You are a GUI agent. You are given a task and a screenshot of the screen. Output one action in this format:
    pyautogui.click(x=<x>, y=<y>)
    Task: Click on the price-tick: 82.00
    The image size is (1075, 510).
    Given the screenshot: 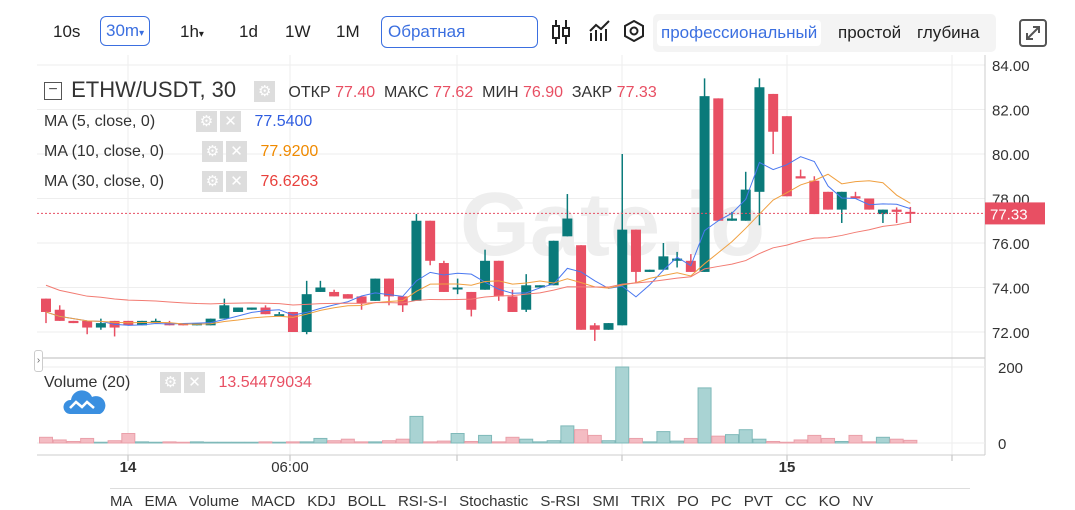 What is the action you would take?
    pyautogui.click(x=1011, y=111)
    